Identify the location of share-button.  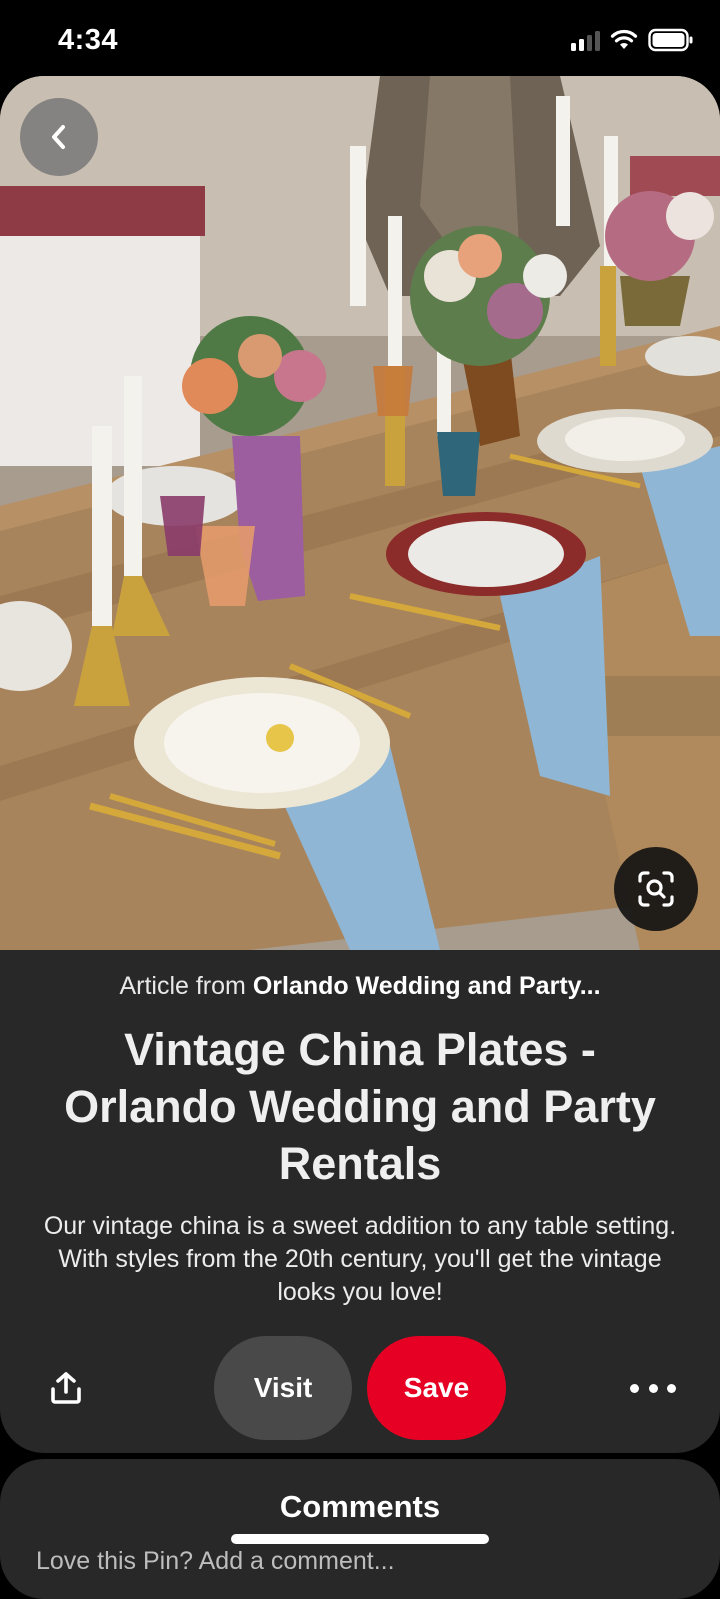
(66, 1388).